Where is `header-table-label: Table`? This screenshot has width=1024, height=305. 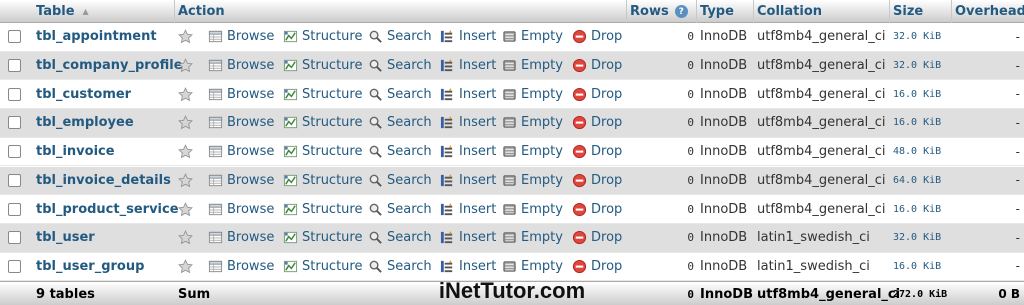 header-table-label: Table is located at coordinates (55, 11).